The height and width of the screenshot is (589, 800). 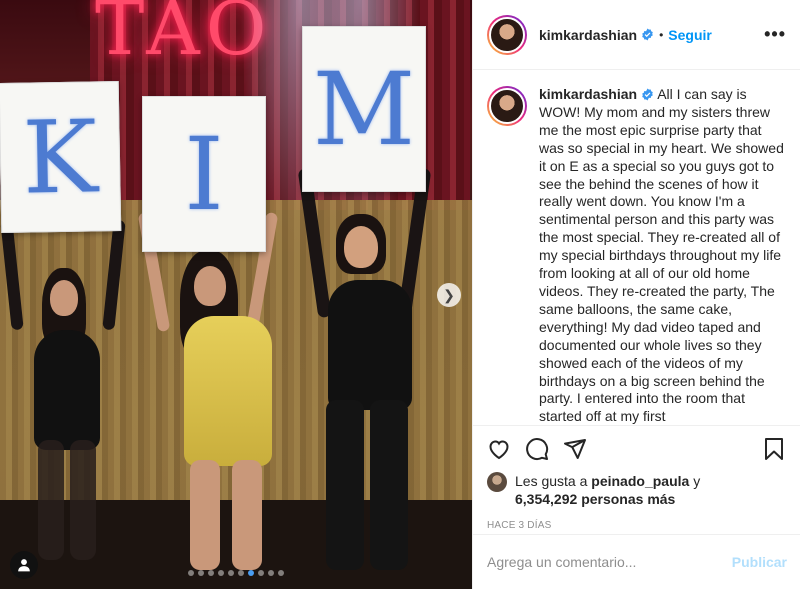 I want to click on carousel-indicator, so click(x=236, y=573).